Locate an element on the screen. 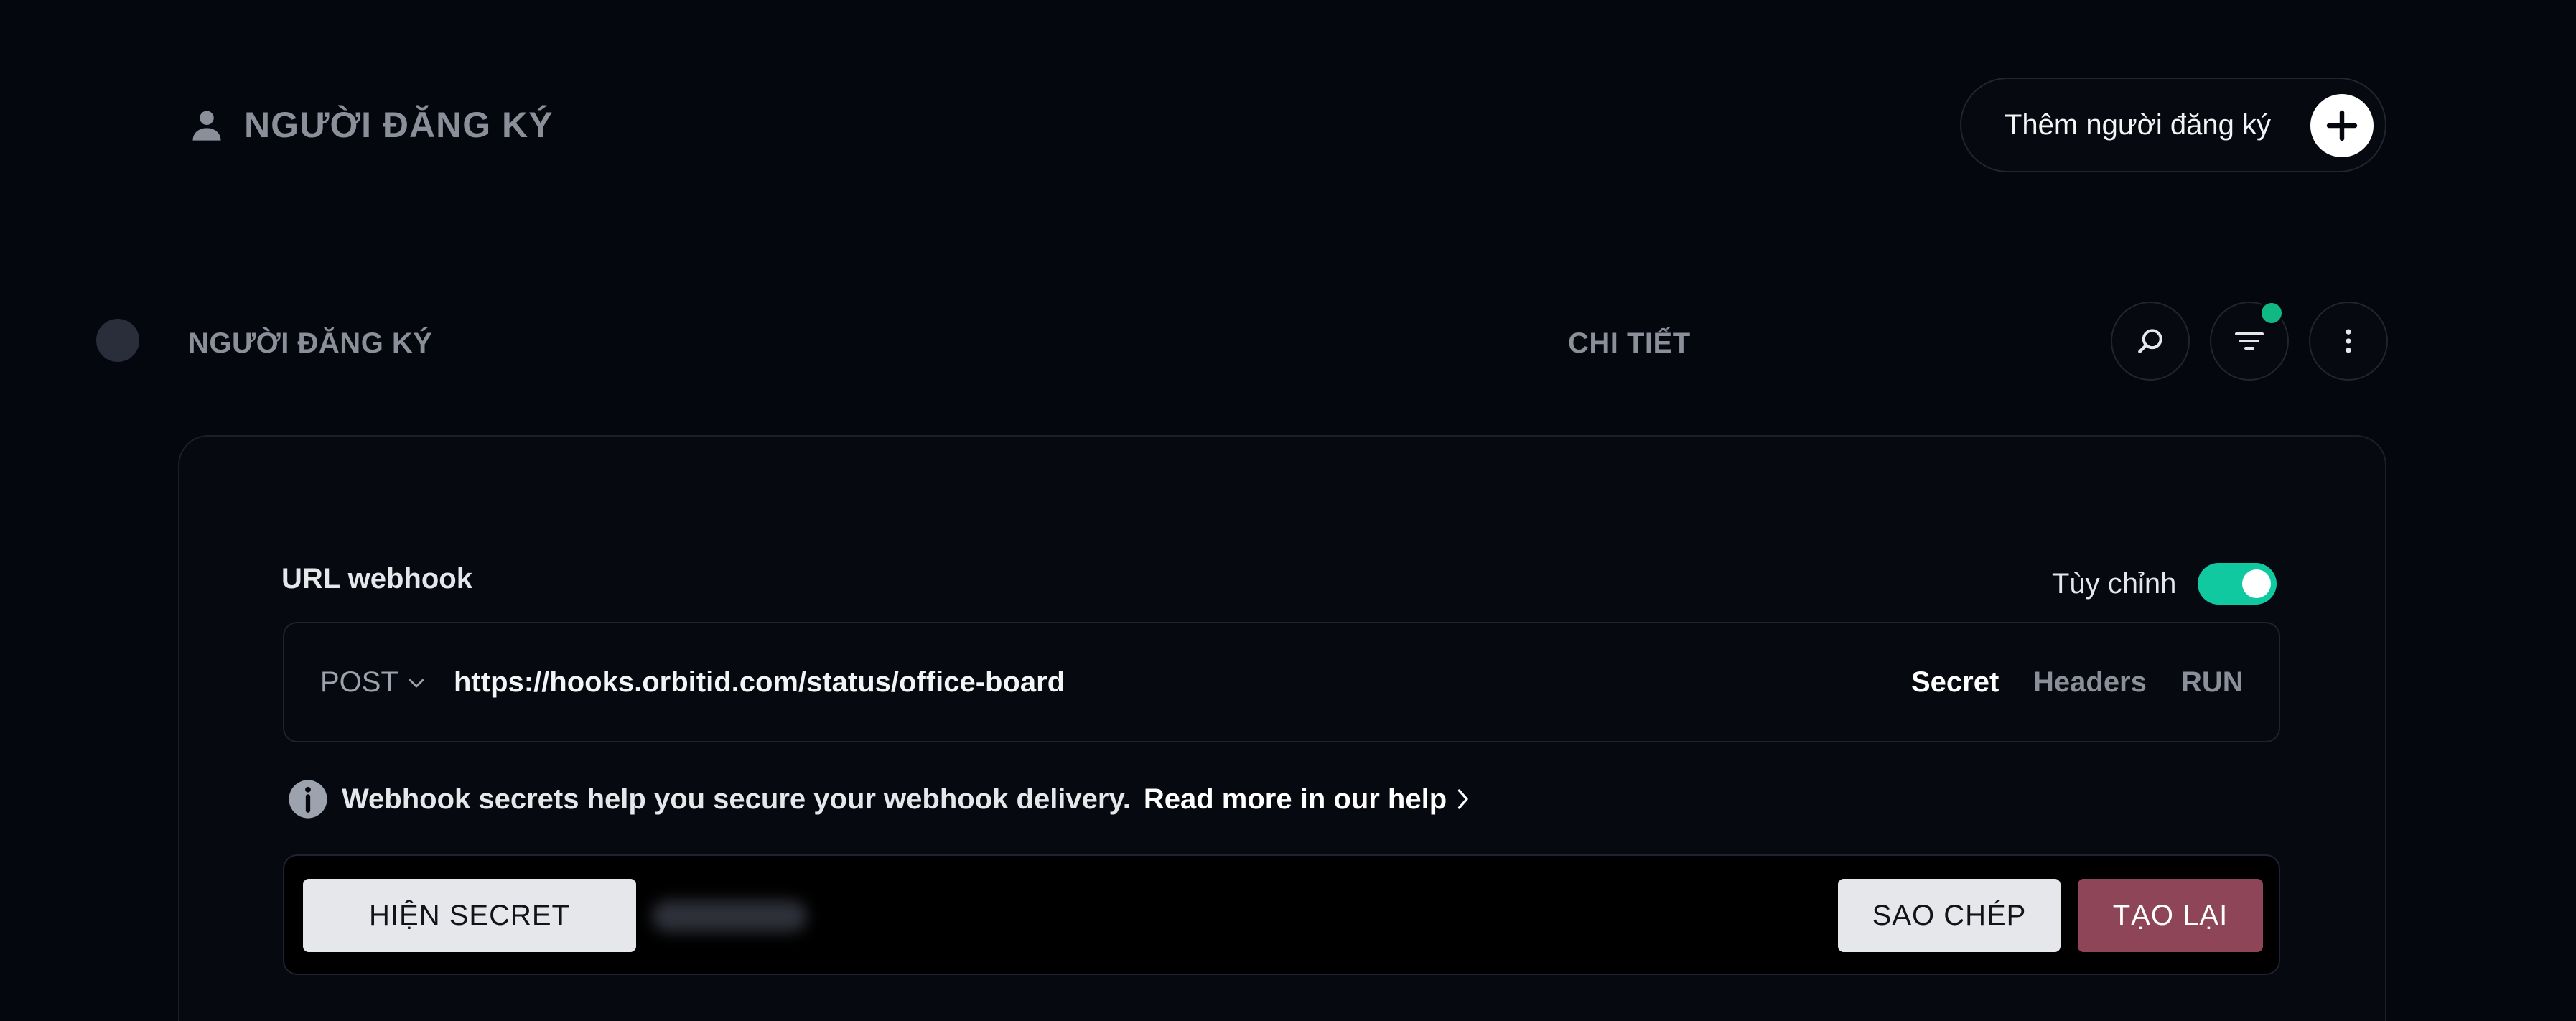  tab-secret: Secret is located at coordinates (1955, 683).